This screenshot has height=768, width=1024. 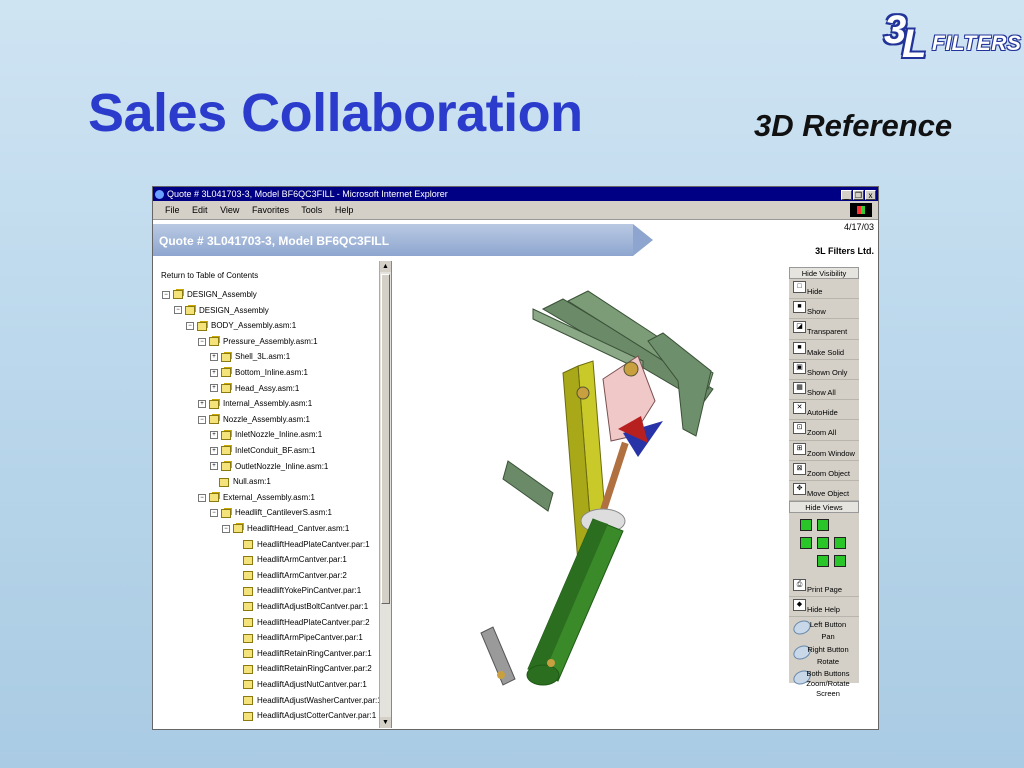 I want to click on tree-node: HeadliftArmPipeCantver.par:1, so click(x=298, y=638).